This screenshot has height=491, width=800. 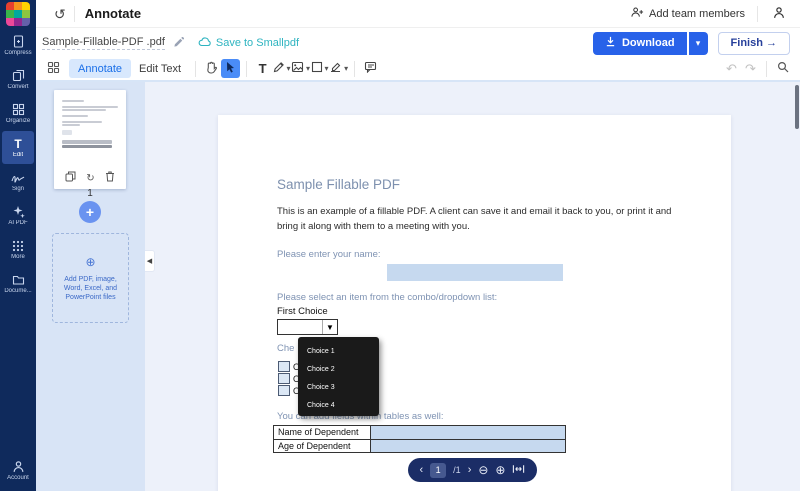 What do you see at coordinates (370, 68) in the screenshot?
I see `comment-tool-button` at bounding box center [370, 68].